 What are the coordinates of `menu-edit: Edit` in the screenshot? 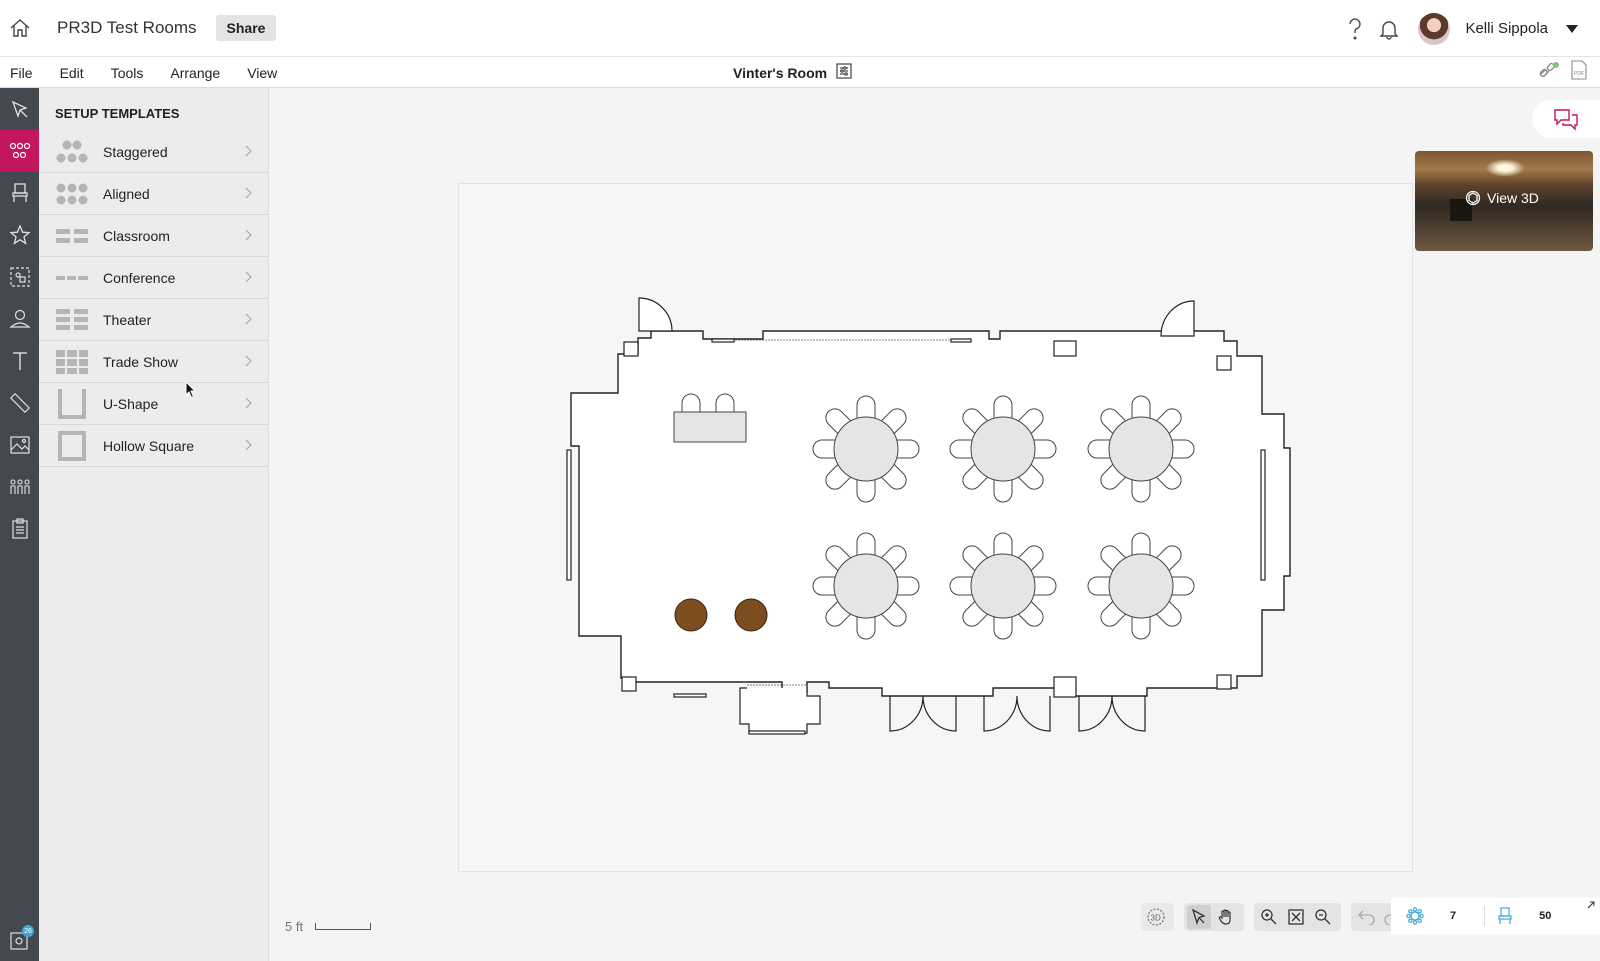 It's located at (72, 73).